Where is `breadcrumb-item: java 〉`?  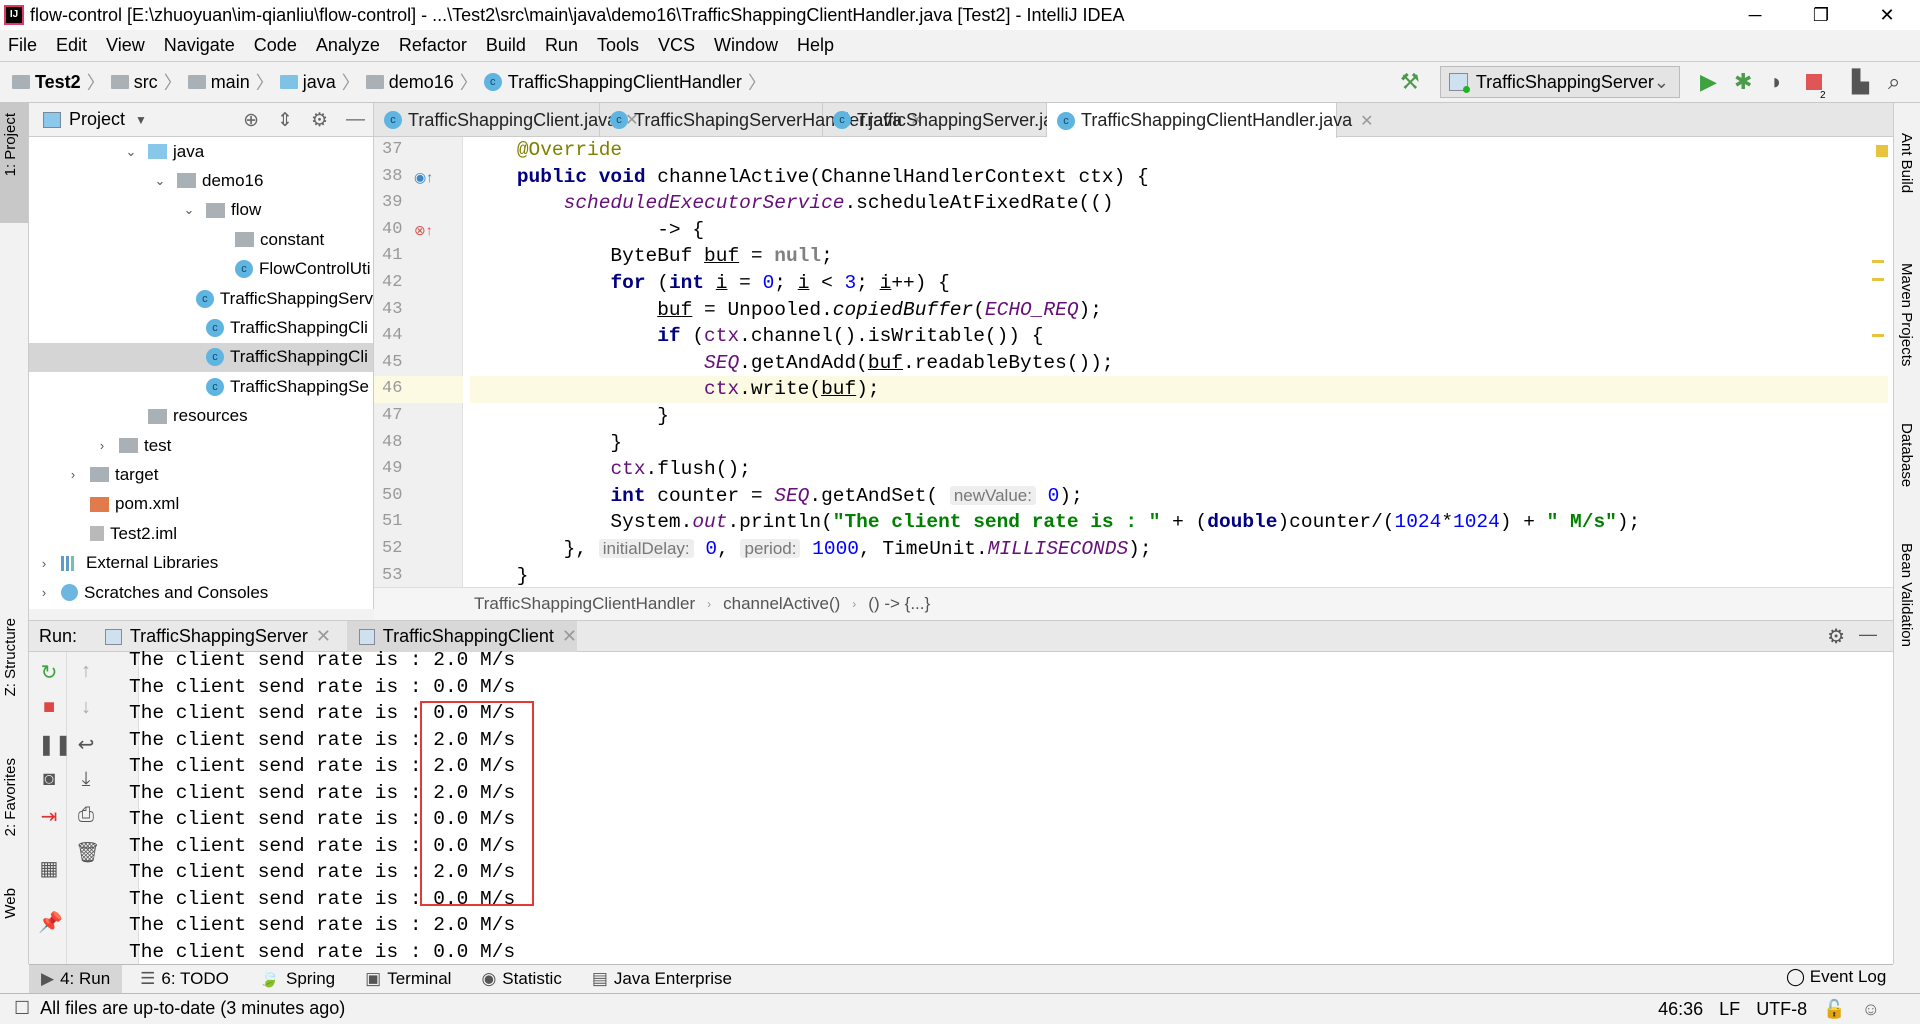 breadcrumb-item: java 〉 is located at coordinates (319, 82).